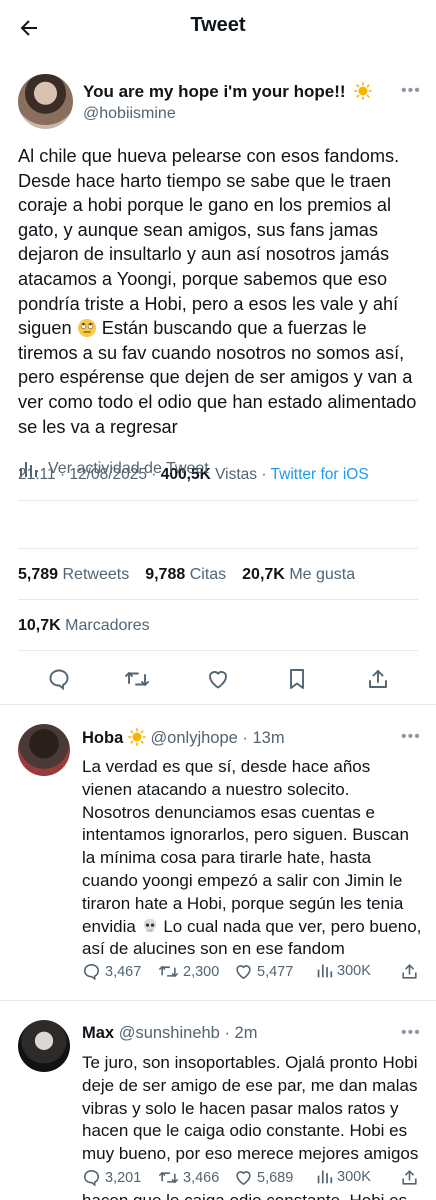 The image size is (436, 1200). Describe the element at coordinates (59, 679) in the screenshot. I see `reply-icon` at that location.